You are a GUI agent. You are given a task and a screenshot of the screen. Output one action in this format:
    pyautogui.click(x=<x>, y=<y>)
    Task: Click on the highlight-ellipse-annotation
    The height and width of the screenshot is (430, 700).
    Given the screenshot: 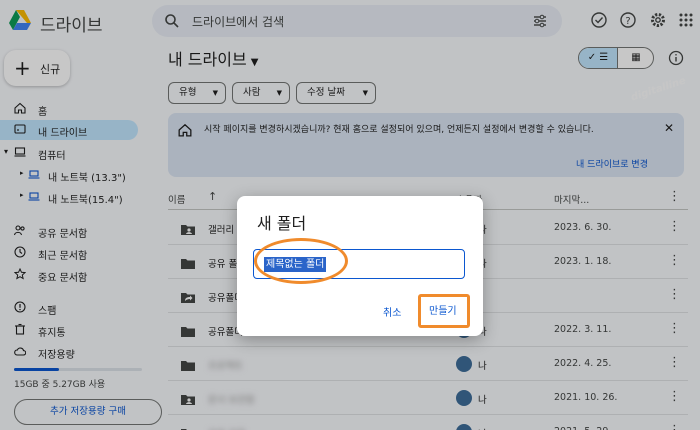 What is the action you would take?
    pyautogui.click(x=301, y=261)
    